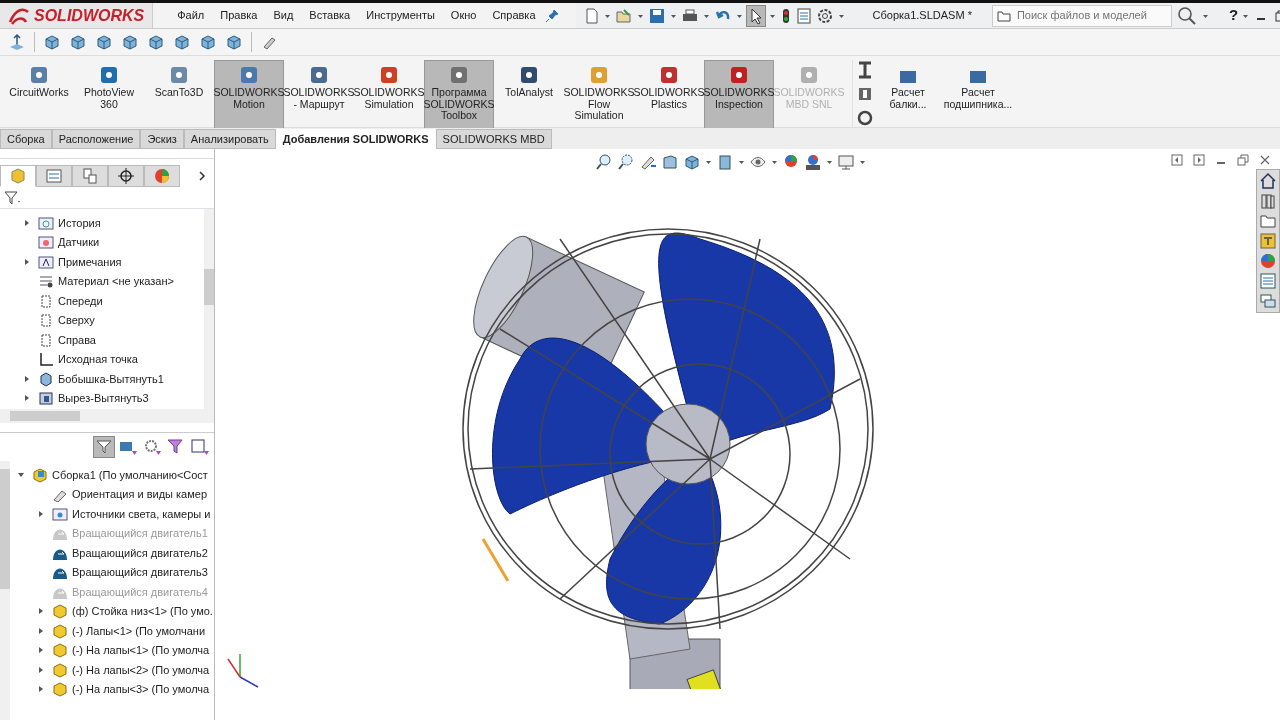 The image size is (1280, 720). Describe the element at coordinates (725, 162) in the screenshot. I see `display-style-icon` at that location.